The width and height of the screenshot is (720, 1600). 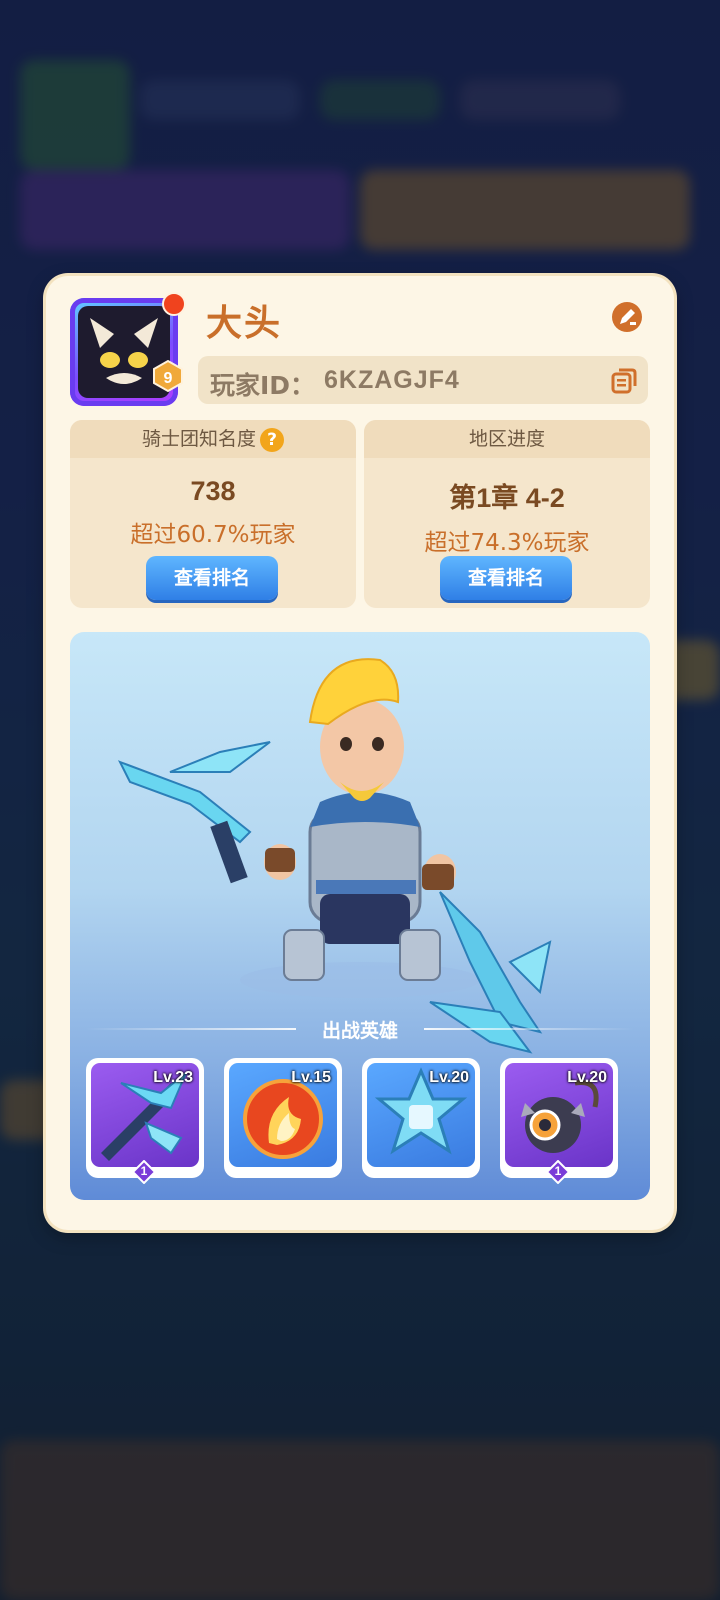 What do you see at coordinates (559, 1115) in the screenshot?
I see `equip-slot-4-bg: Lv.20` at bounding box center [559, 1115].